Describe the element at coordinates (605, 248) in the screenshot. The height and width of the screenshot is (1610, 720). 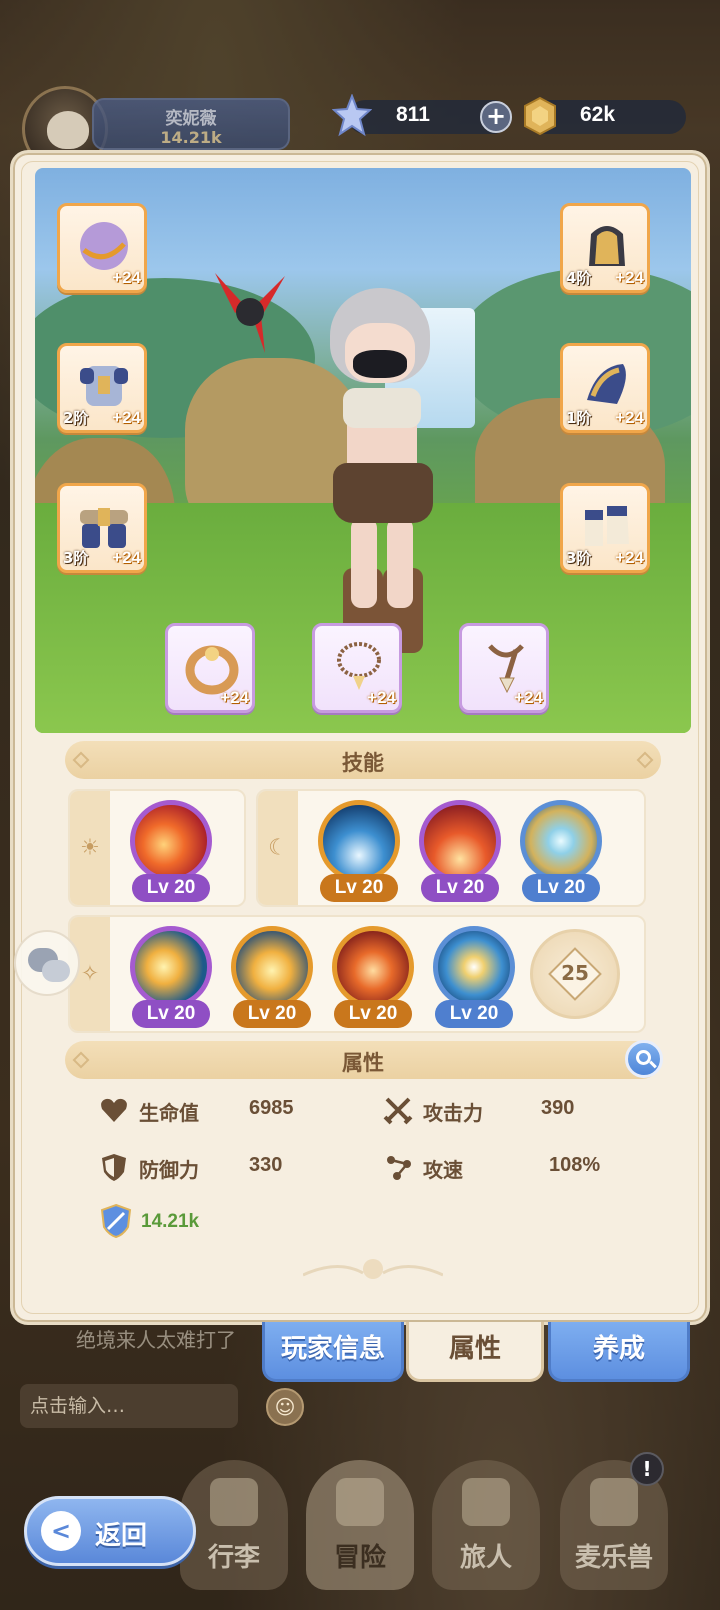
I see `equip-slot-helmet: 4阶 +24` at that location.